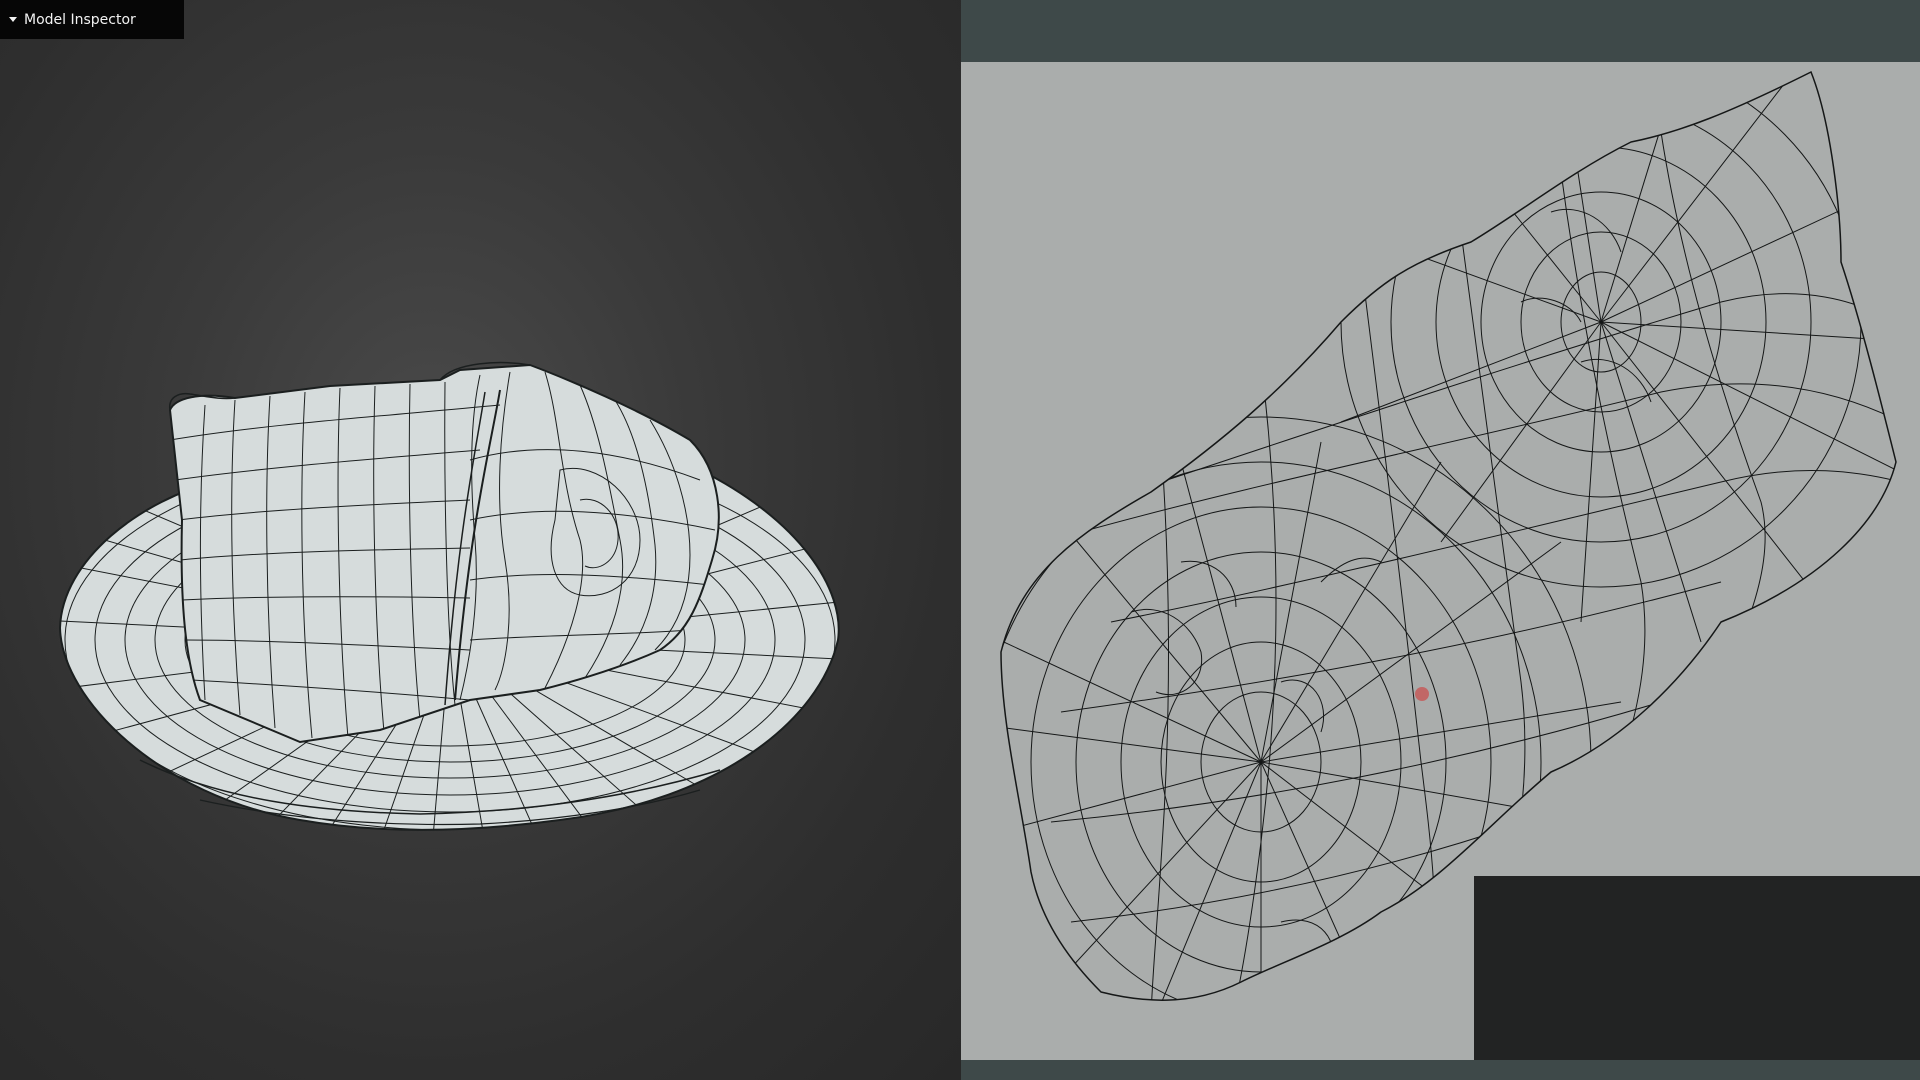 This screenshot has width=1920, height=1080. I want to click on caret-down-icon, so click(13, 19).